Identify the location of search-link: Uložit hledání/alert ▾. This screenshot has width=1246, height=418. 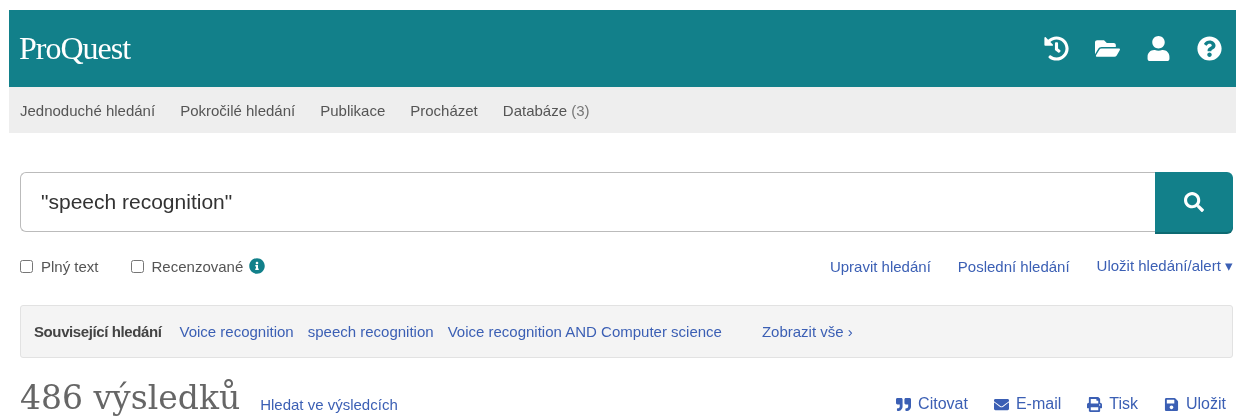
(1164, 266).